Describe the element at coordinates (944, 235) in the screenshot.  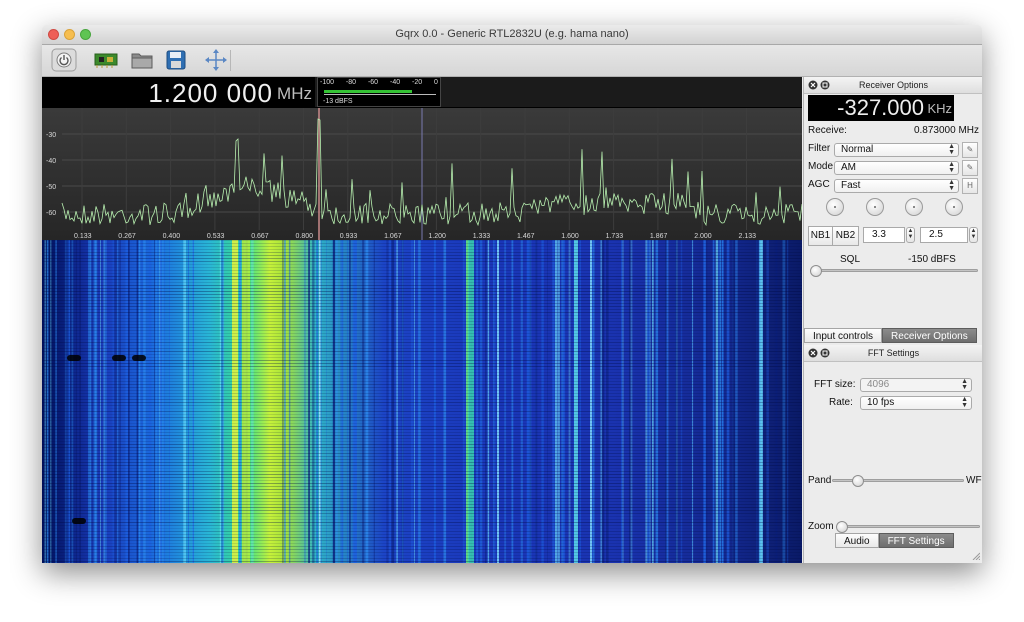
I see `nb2-threshold-input: 2.5` at that location.